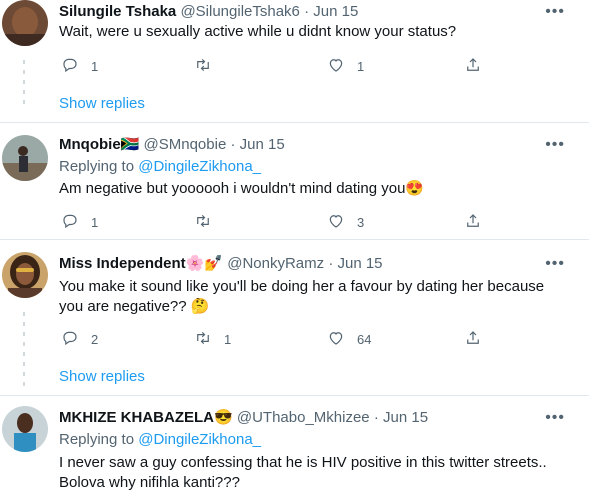 Image resolution: width=589 pixels, height=492 pixels. I want to click on tweet-actions: 2 1 64, so click(289, 339).